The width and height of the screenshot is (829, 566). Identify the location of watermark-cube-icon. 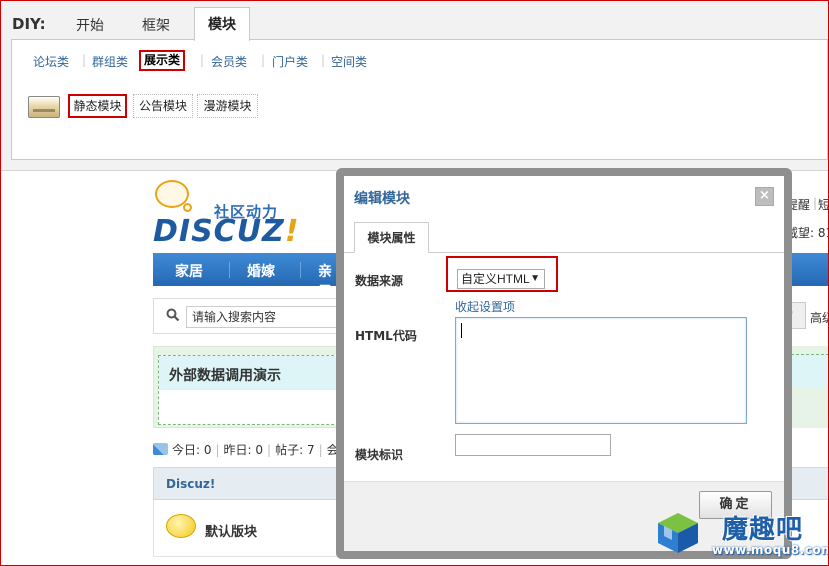
(678, 533).